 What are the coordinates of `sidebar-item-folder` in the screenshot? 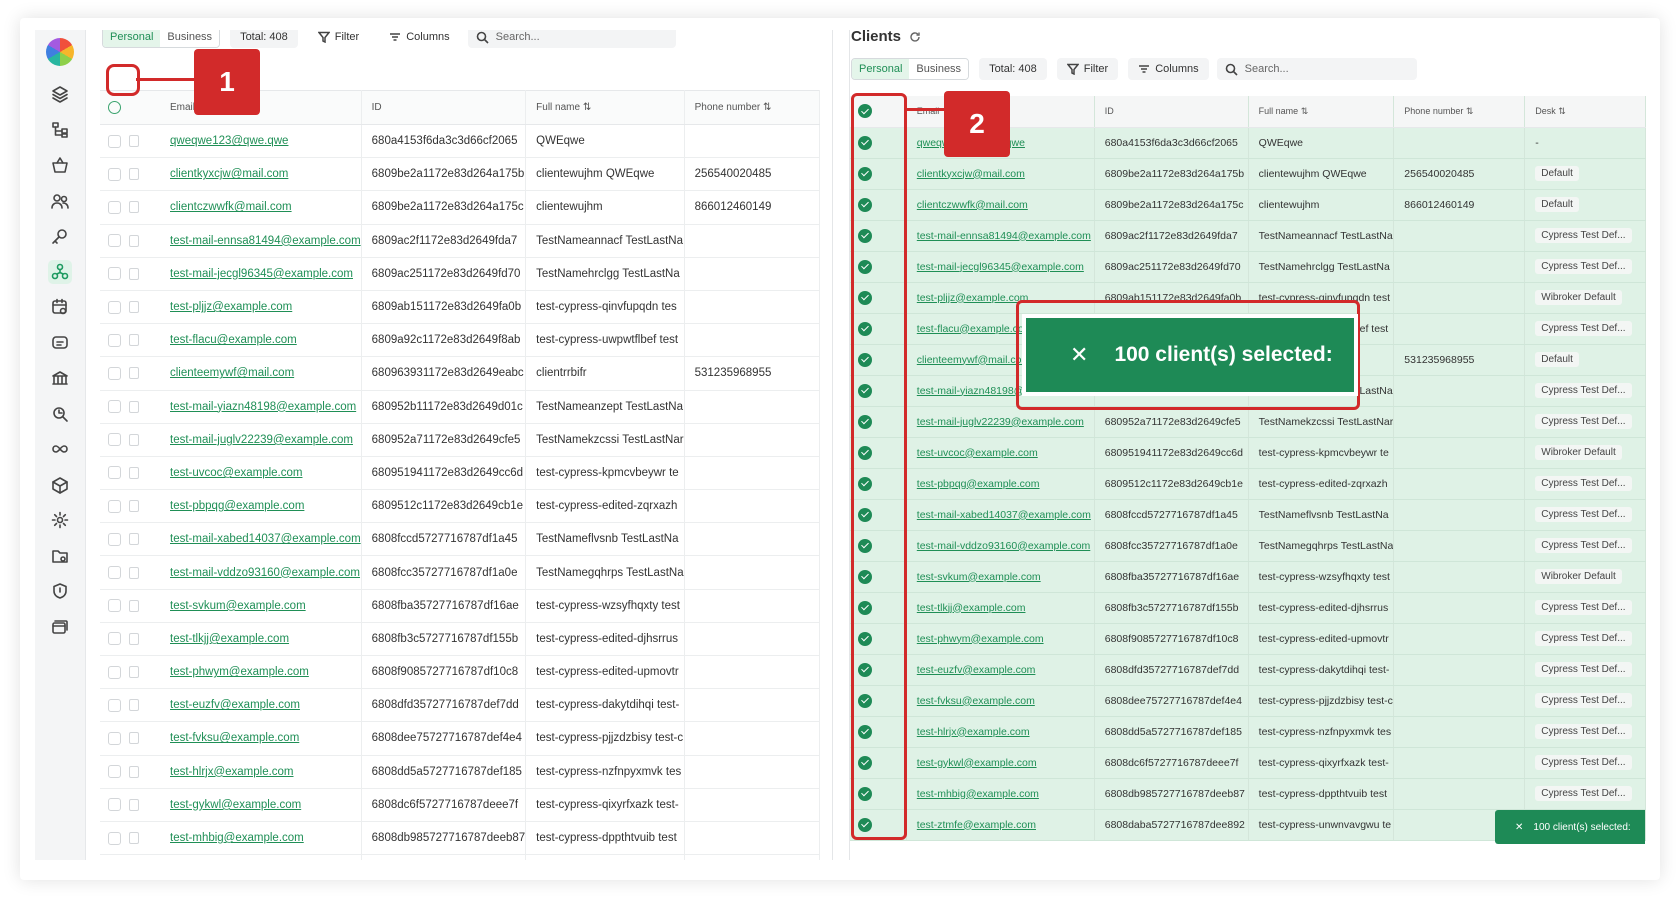 It's located at (60, 556).